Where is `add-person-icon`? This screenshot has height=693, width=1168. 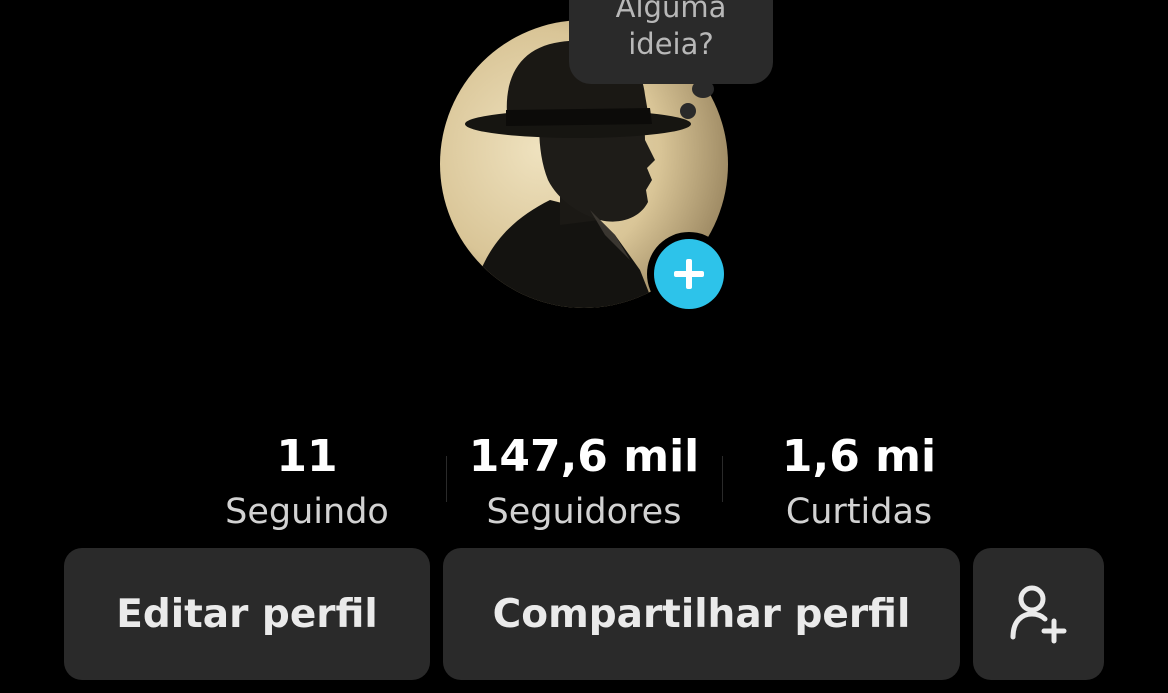 add-person-icon is located at coordinates (1038, 614).